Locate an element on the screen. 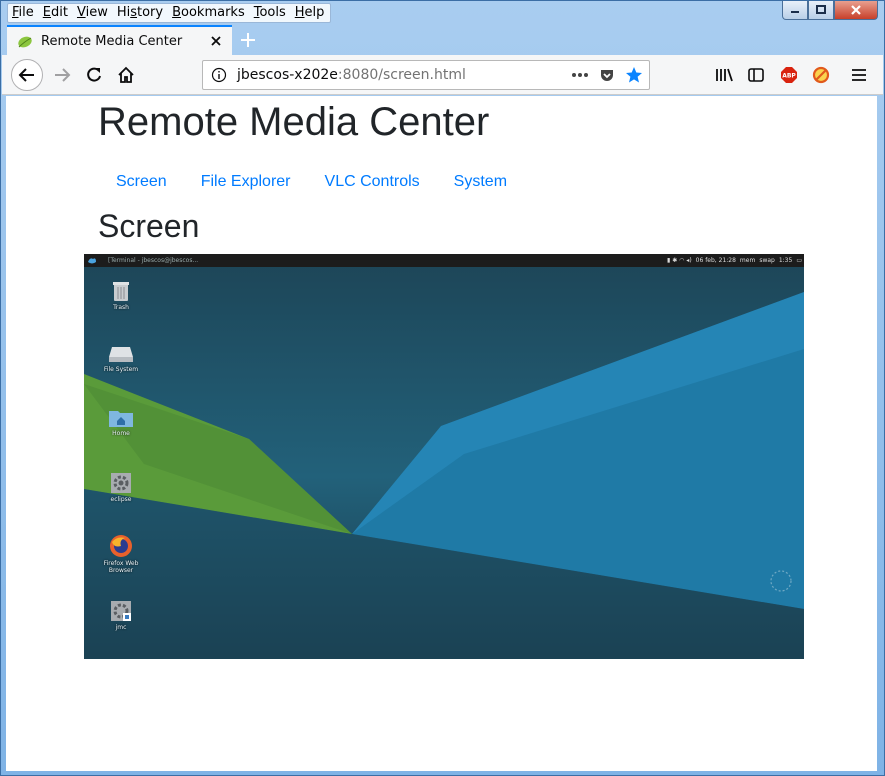 This screenshot has width=885, height=776. library-icon is located at coordinates (724, 75).